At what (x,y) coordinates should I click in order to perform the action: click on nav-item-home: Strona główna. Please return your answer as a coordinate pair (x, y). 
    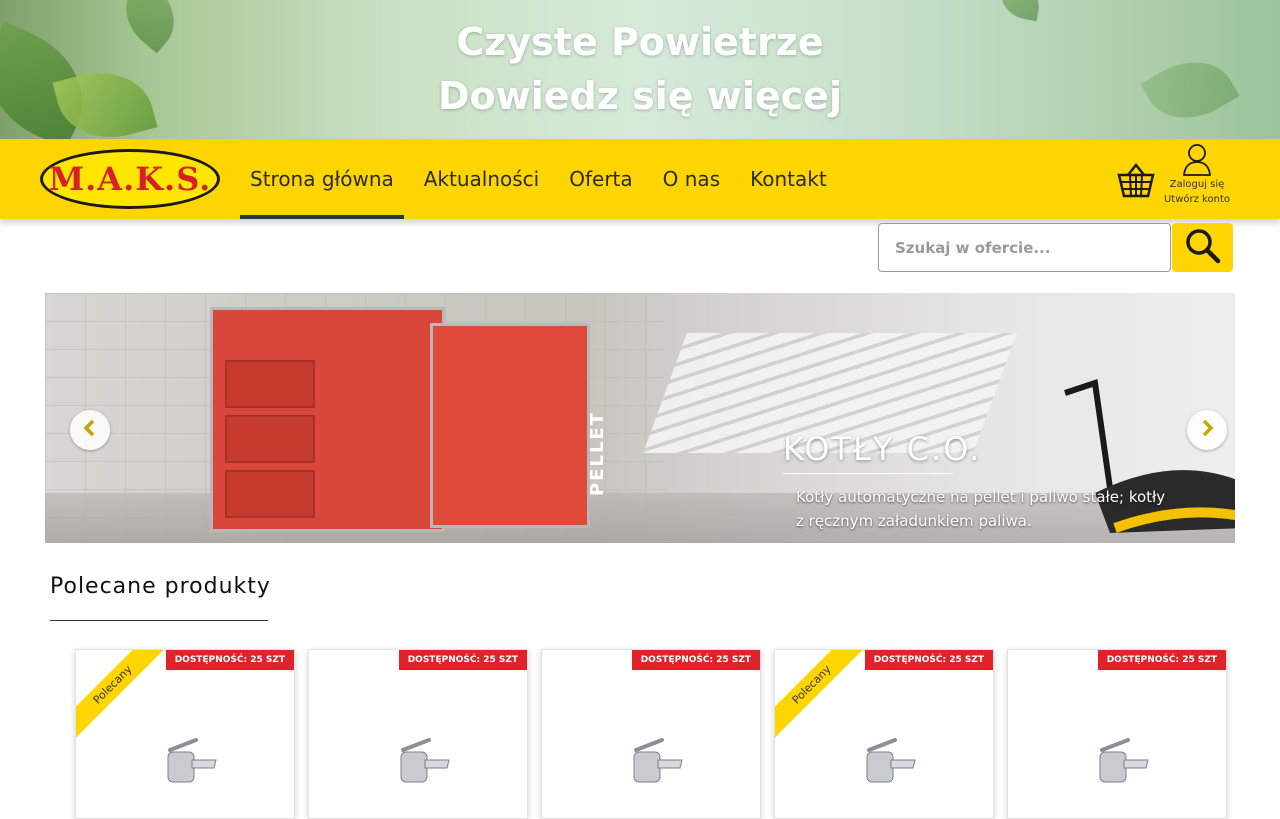
    Looking at the image, I should click on (322, 179).